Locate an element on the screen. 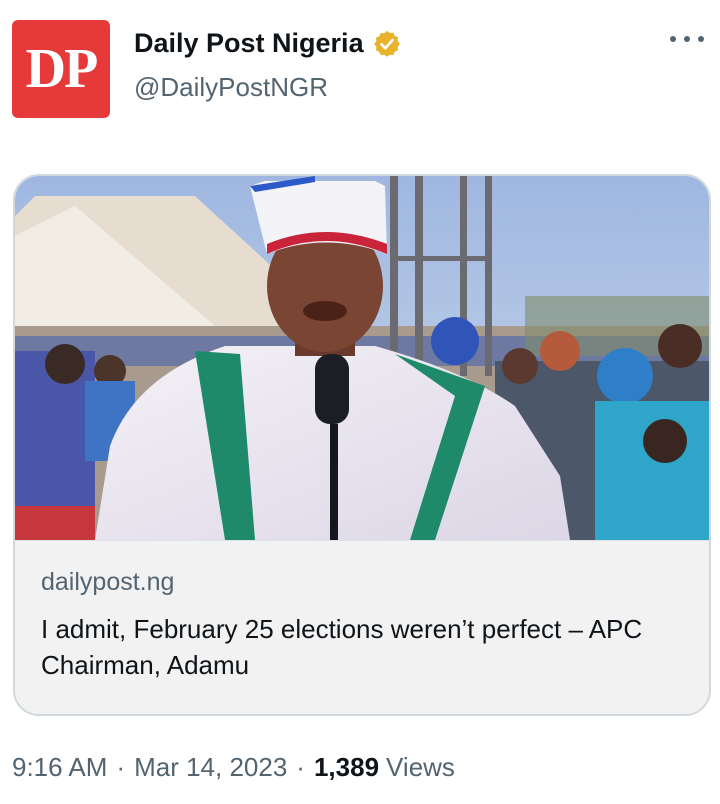 Image resolution: width=720 pixels, height=804 pixels. author-name-row: Daily Post Nigeria is located at coordinates (268, 43).